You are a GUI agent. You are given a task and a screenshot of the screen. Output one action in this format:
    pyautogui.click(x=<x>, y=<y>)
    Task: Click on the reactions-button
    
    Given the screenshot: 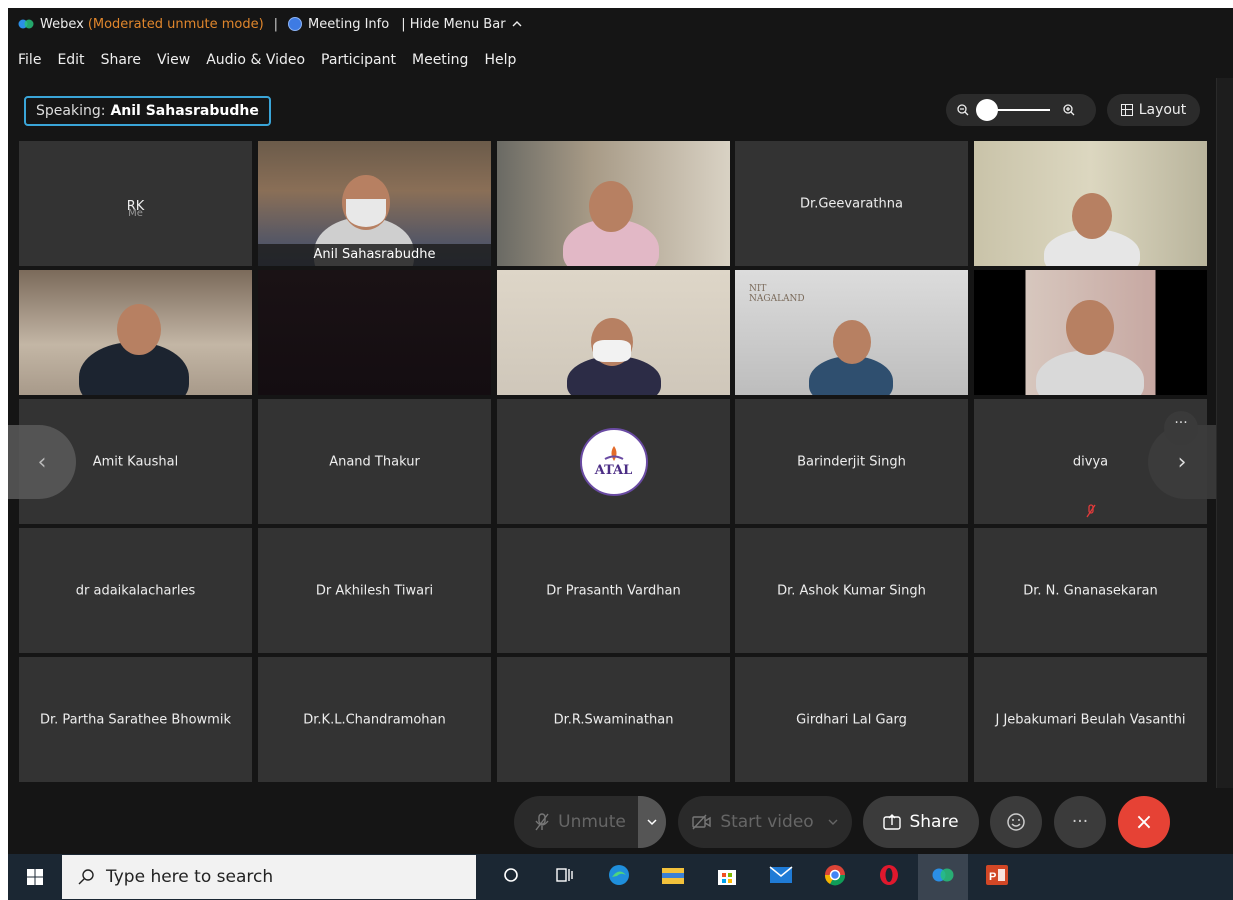 What is the action you would take?
    pyautogui.click(x=1016, y=822)
    